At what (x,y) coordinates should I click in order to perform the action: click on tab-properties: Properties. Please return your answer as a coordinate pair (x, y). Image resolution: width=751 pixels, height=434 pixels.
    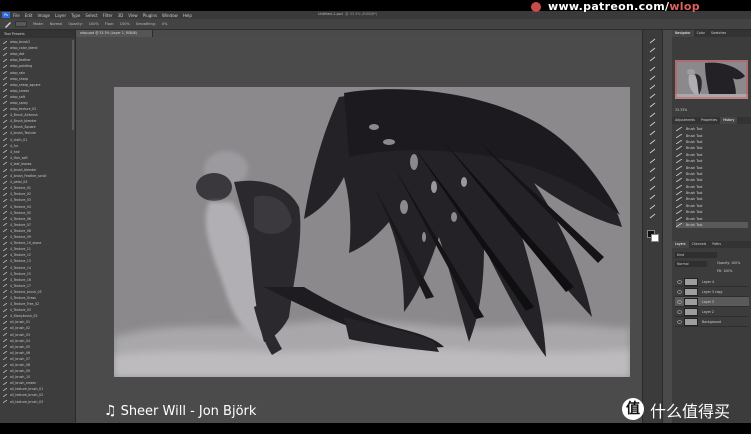
    Looking at the image, I should click on (709, 120).